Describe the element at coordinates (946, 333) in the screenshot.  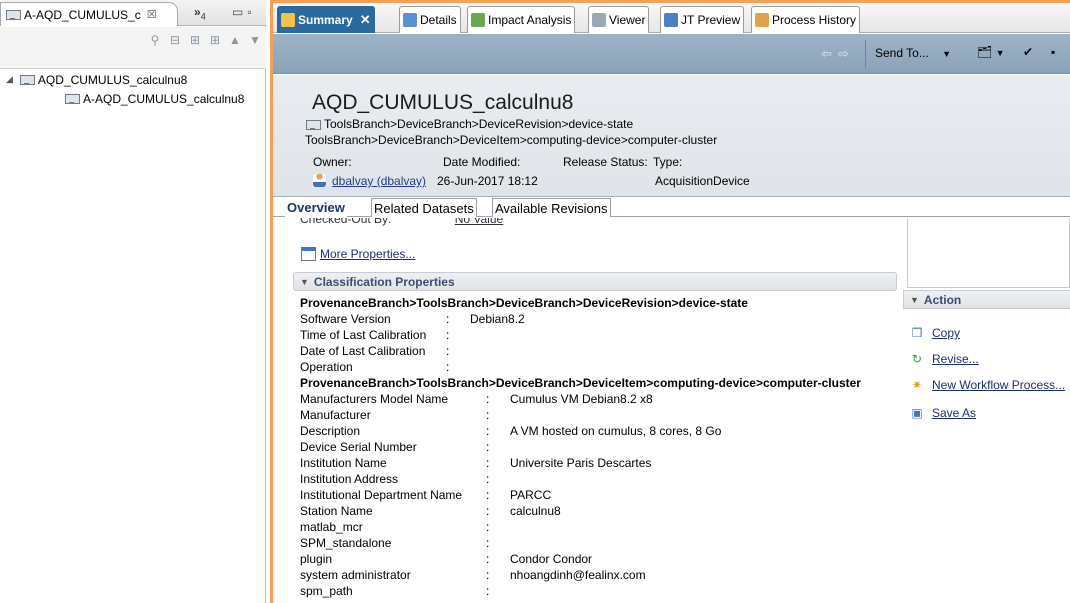
I see `copy-link: Copy` at that location.